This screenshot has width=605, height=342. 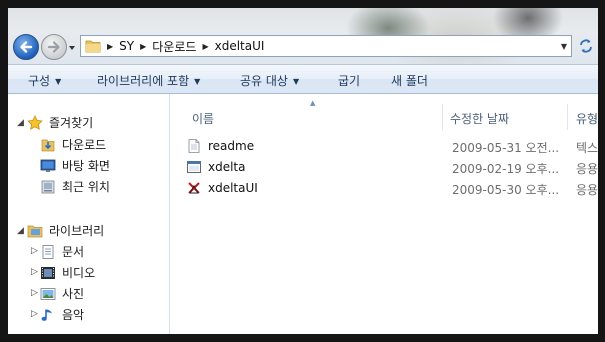 What do you see at coordinates (35, 231) in the screenshot?
I see `libraries-icon` at bounding box center [35, 231].